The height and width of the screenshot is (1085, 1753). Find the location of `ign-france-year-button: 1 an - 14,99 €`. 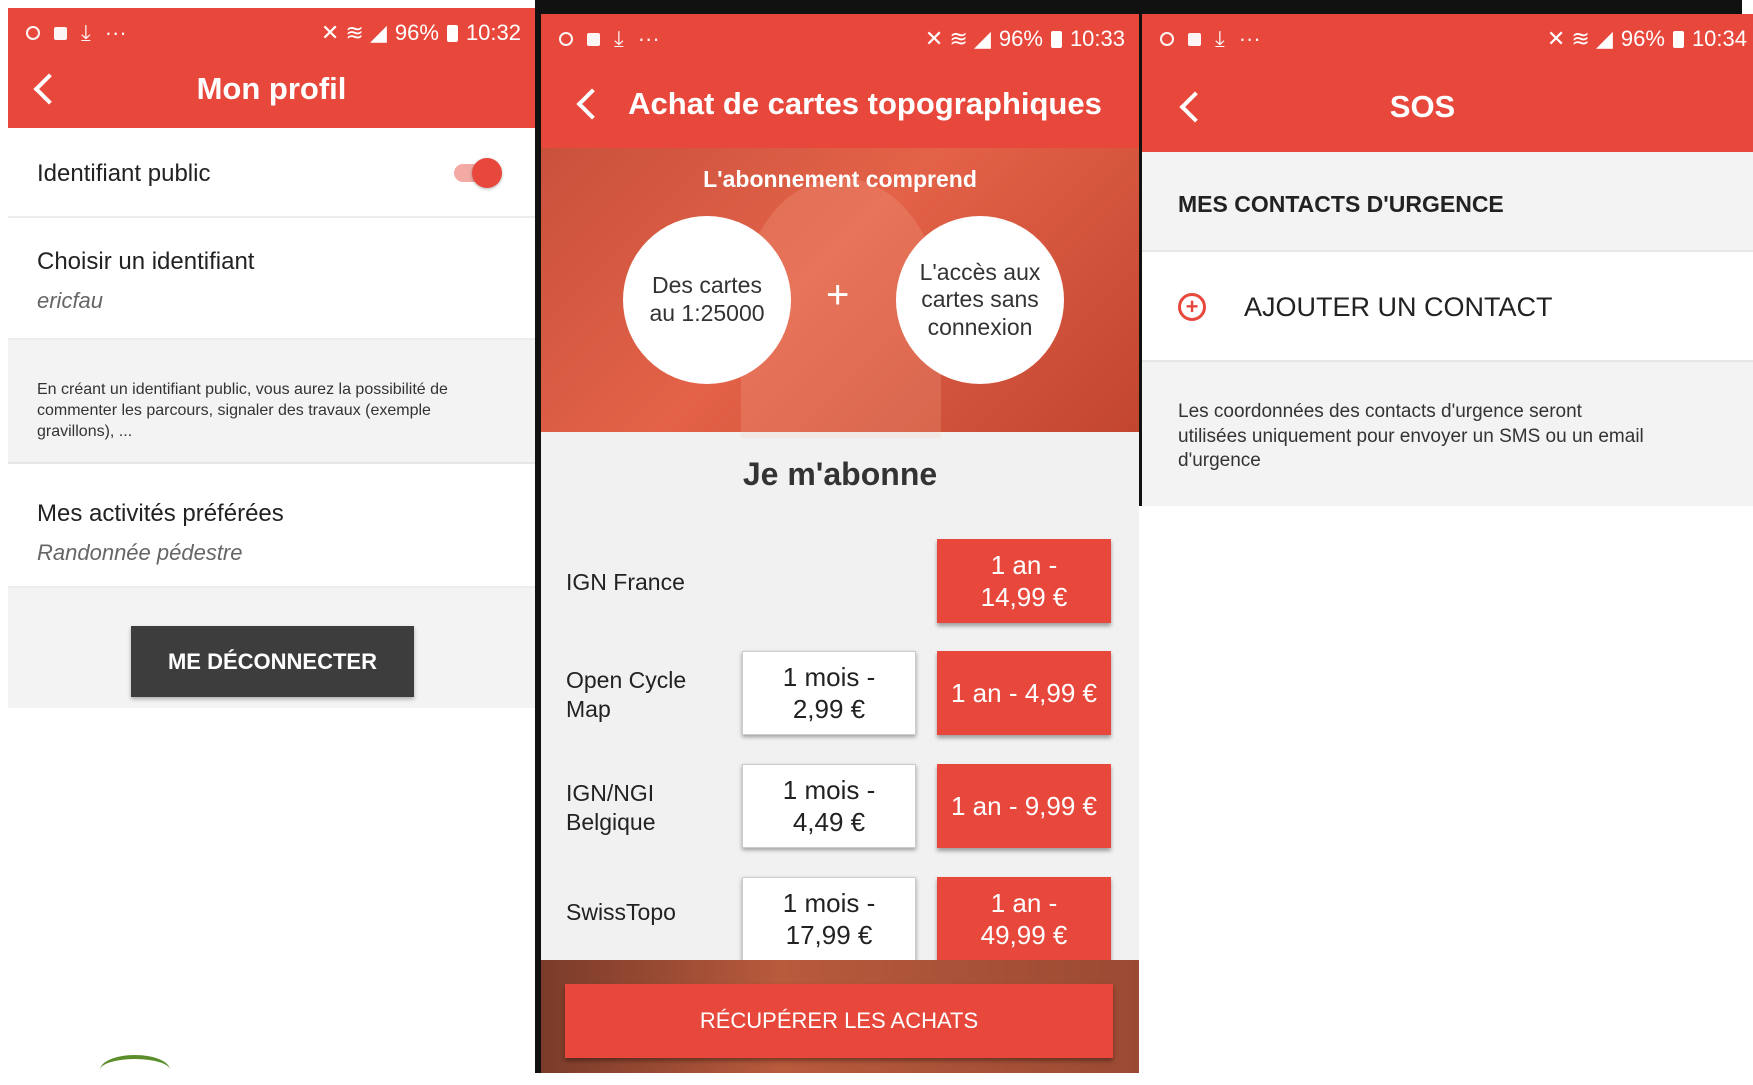

ign-france-year-button: 1 an - 14,99 € is located at coordinates (1024, 581).